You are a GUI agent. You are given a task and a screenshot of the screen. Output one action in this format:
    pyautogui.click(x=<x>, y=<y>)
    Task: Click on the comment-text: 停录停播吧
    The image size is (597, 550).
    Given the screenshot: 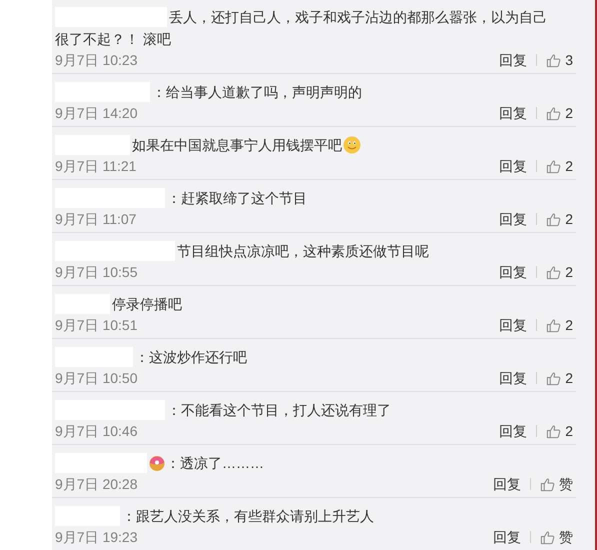 What is the action you would take?
    pyautogui.click(x=147, y=304)
    